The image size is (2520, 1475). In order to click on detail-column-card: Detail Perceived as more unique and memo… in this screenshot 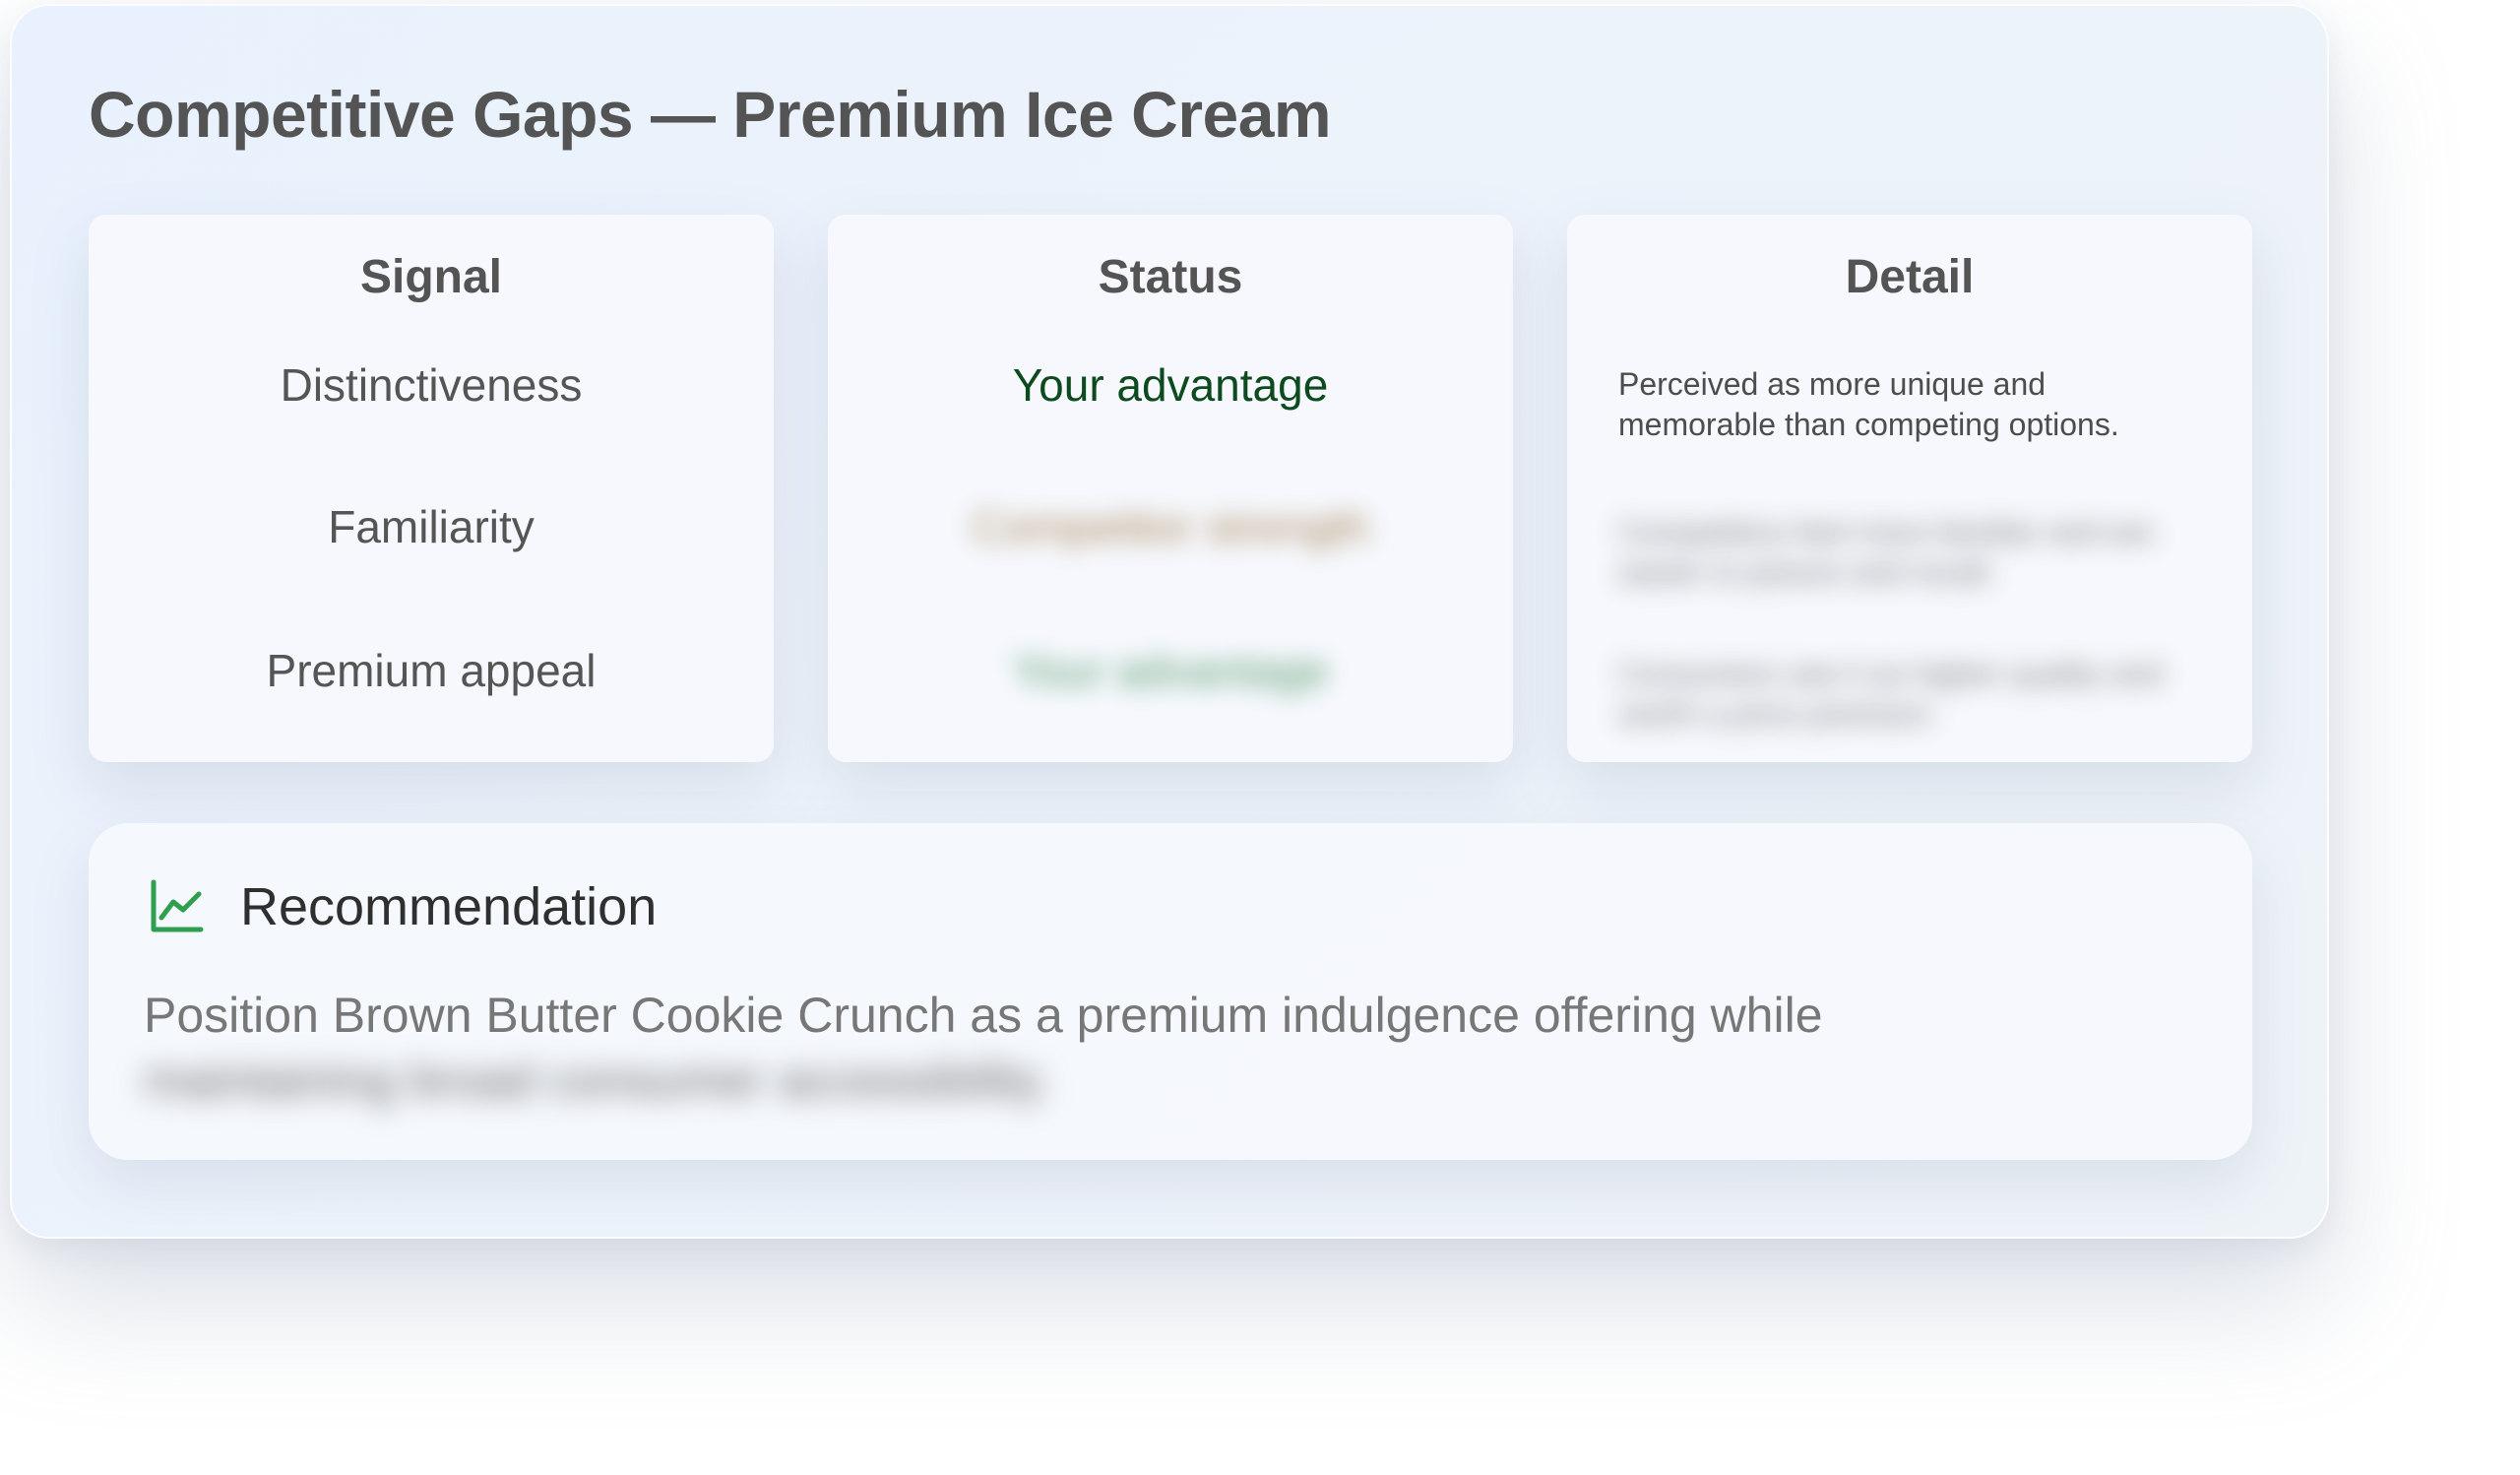, I will do `click(1909, 488)`.